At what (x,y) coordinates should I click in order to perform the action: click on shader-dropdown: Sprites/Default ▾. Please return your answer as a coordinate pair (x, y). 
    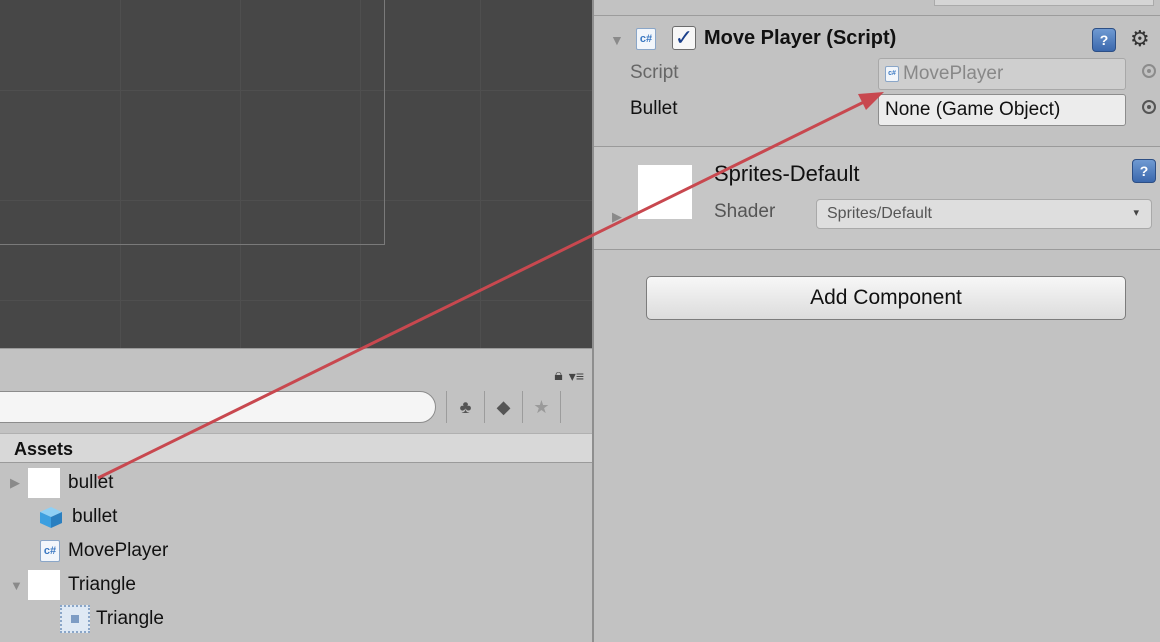
    Looking at the image, I should click on (984, 214).